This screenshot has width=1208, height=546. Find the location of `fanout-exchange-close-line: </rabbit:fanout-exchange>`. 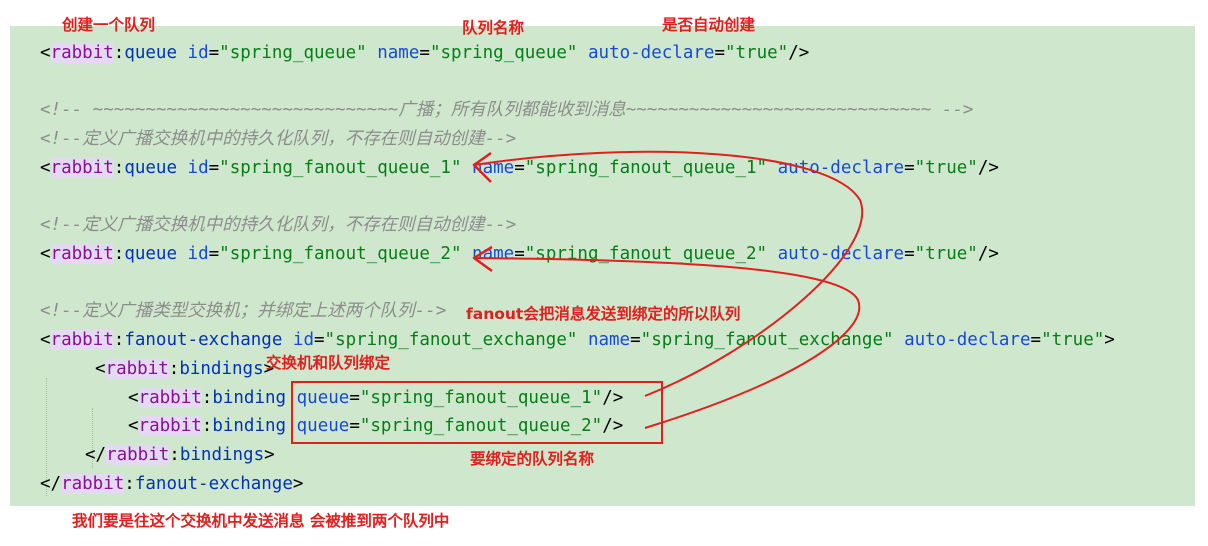

fanout-exchange-close-line: </rabbit:fanout-exchange> is located at coordinates (172, 484).